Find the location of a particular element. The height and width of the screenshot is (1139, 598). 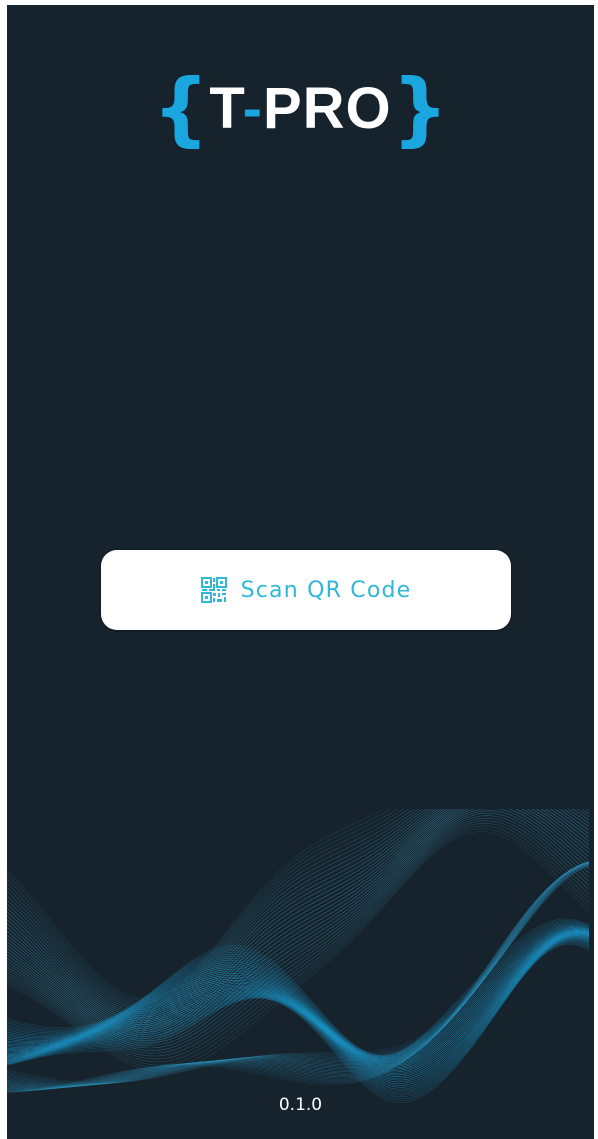

qr-code-icon is located at coordinates (213, 590).